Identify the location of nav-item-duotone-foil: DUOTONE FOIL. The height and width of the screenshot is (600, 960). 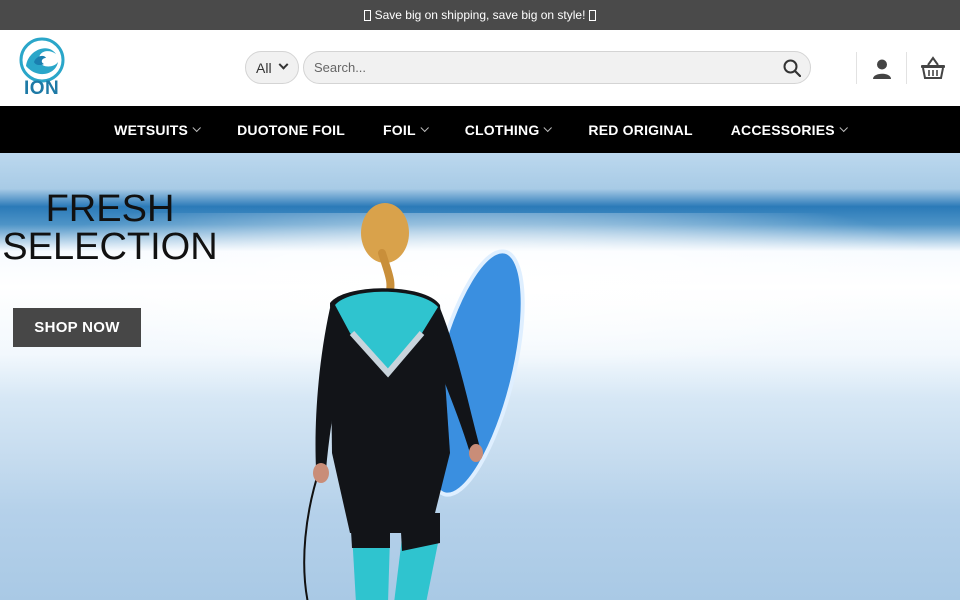
(291, 130).